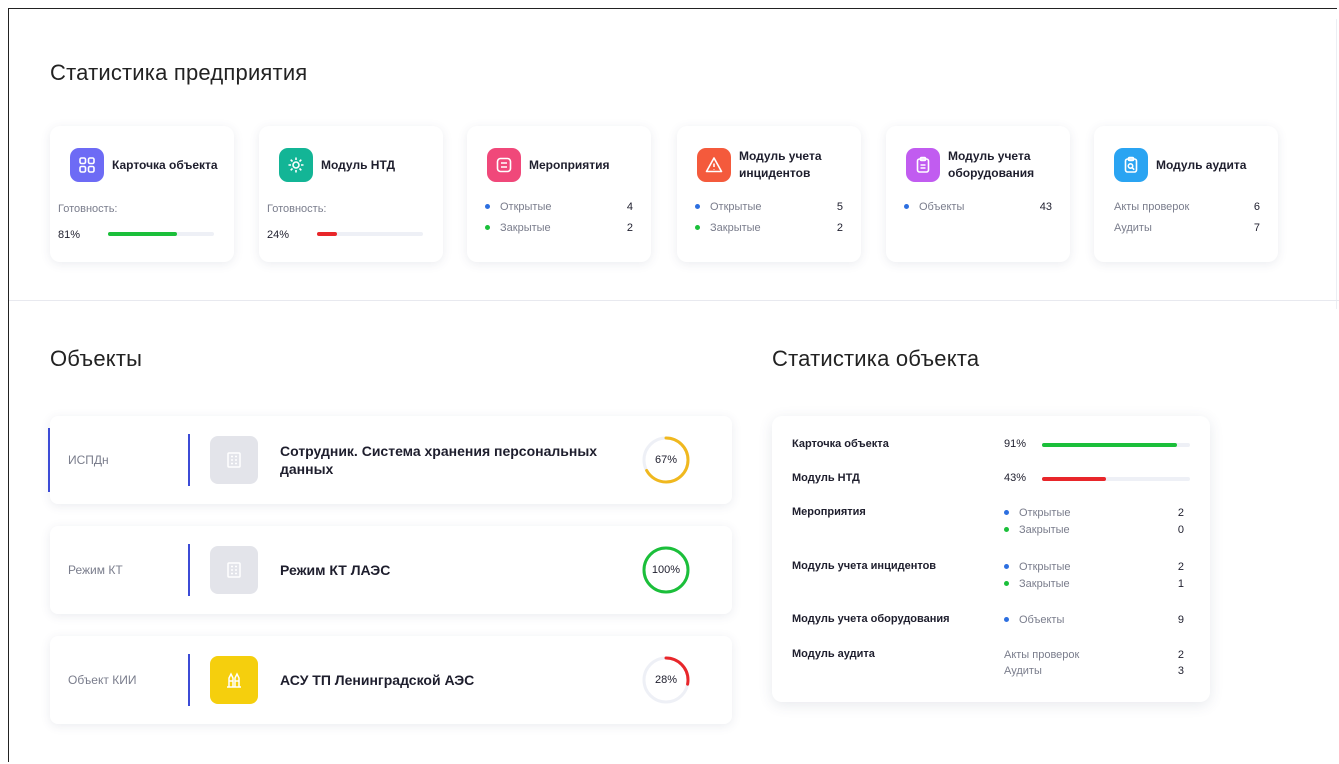 This screenshot has width=1339, height=764. I want to click on stat-incidents-open: Открытые 2, so click(1094, 567).